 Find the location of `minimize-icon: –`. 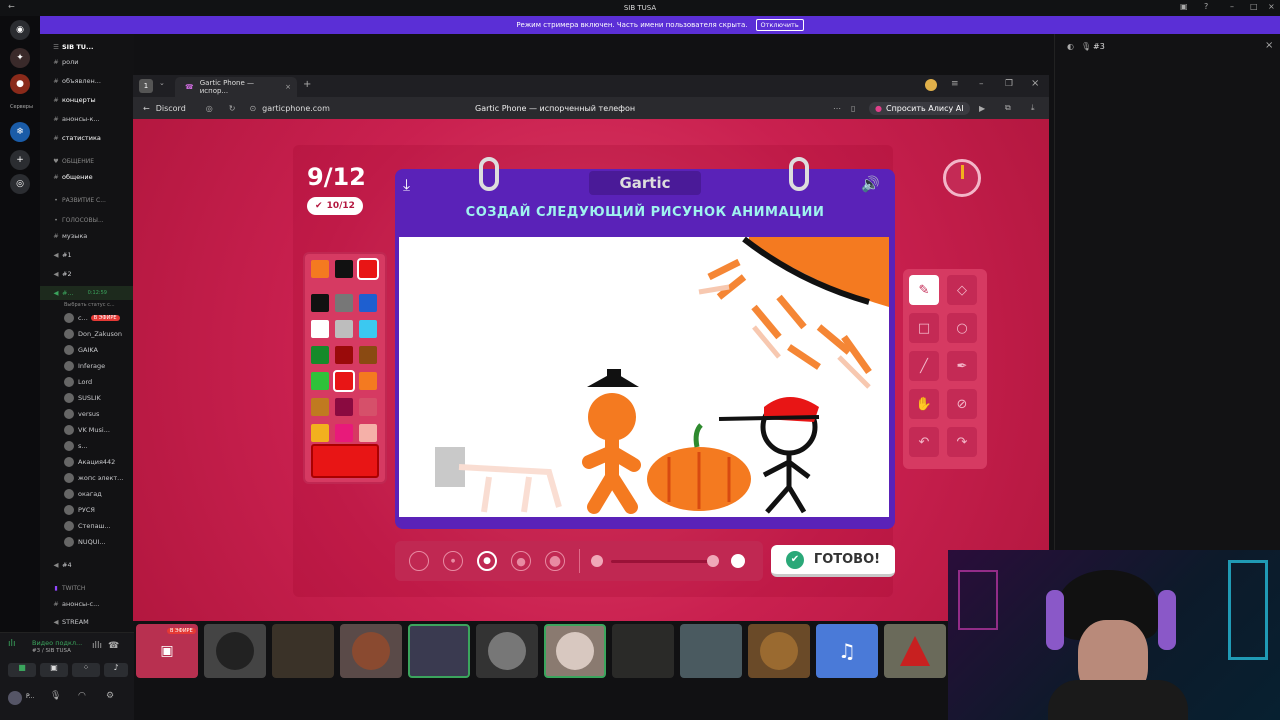

minimize-icon: – is located at coordinates (1232, 6).